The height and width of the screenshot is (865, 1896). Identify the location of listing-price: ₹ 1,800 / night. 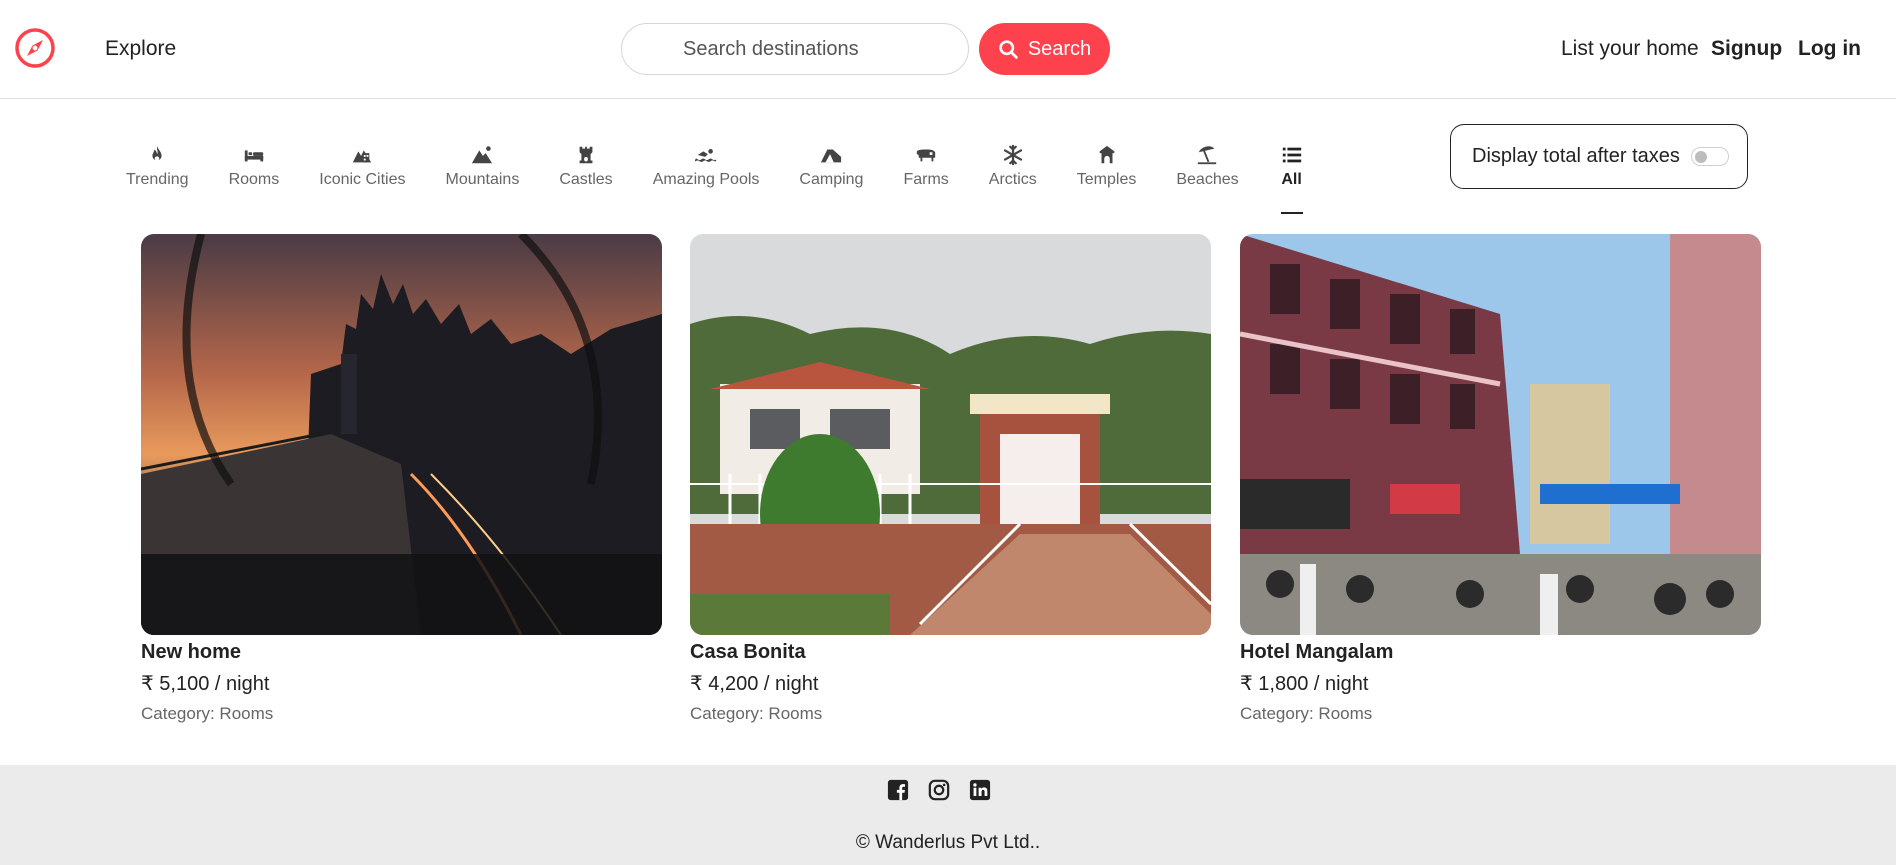
(1304, 684).